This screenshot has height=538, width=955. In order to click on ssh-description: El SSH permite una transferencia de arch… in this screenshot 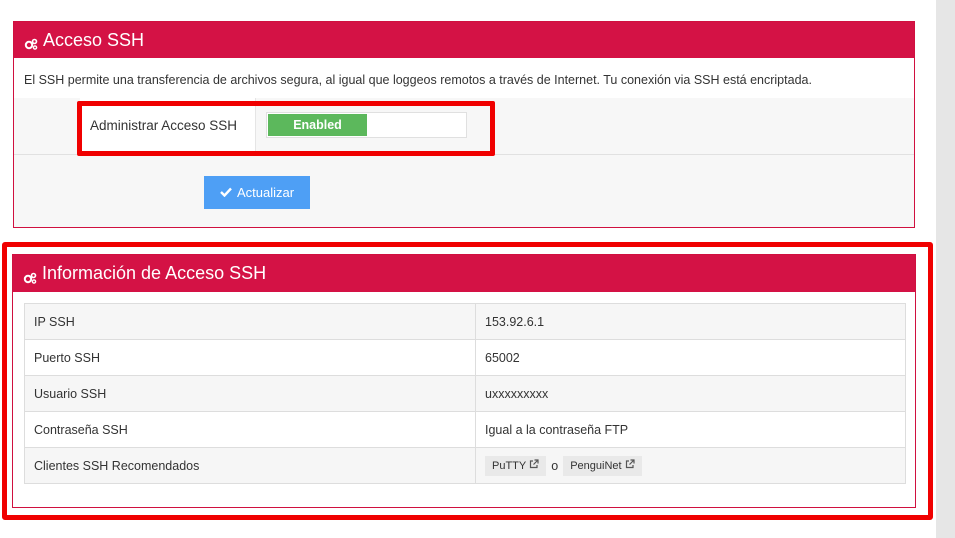, I will do `click(418, 80)`.